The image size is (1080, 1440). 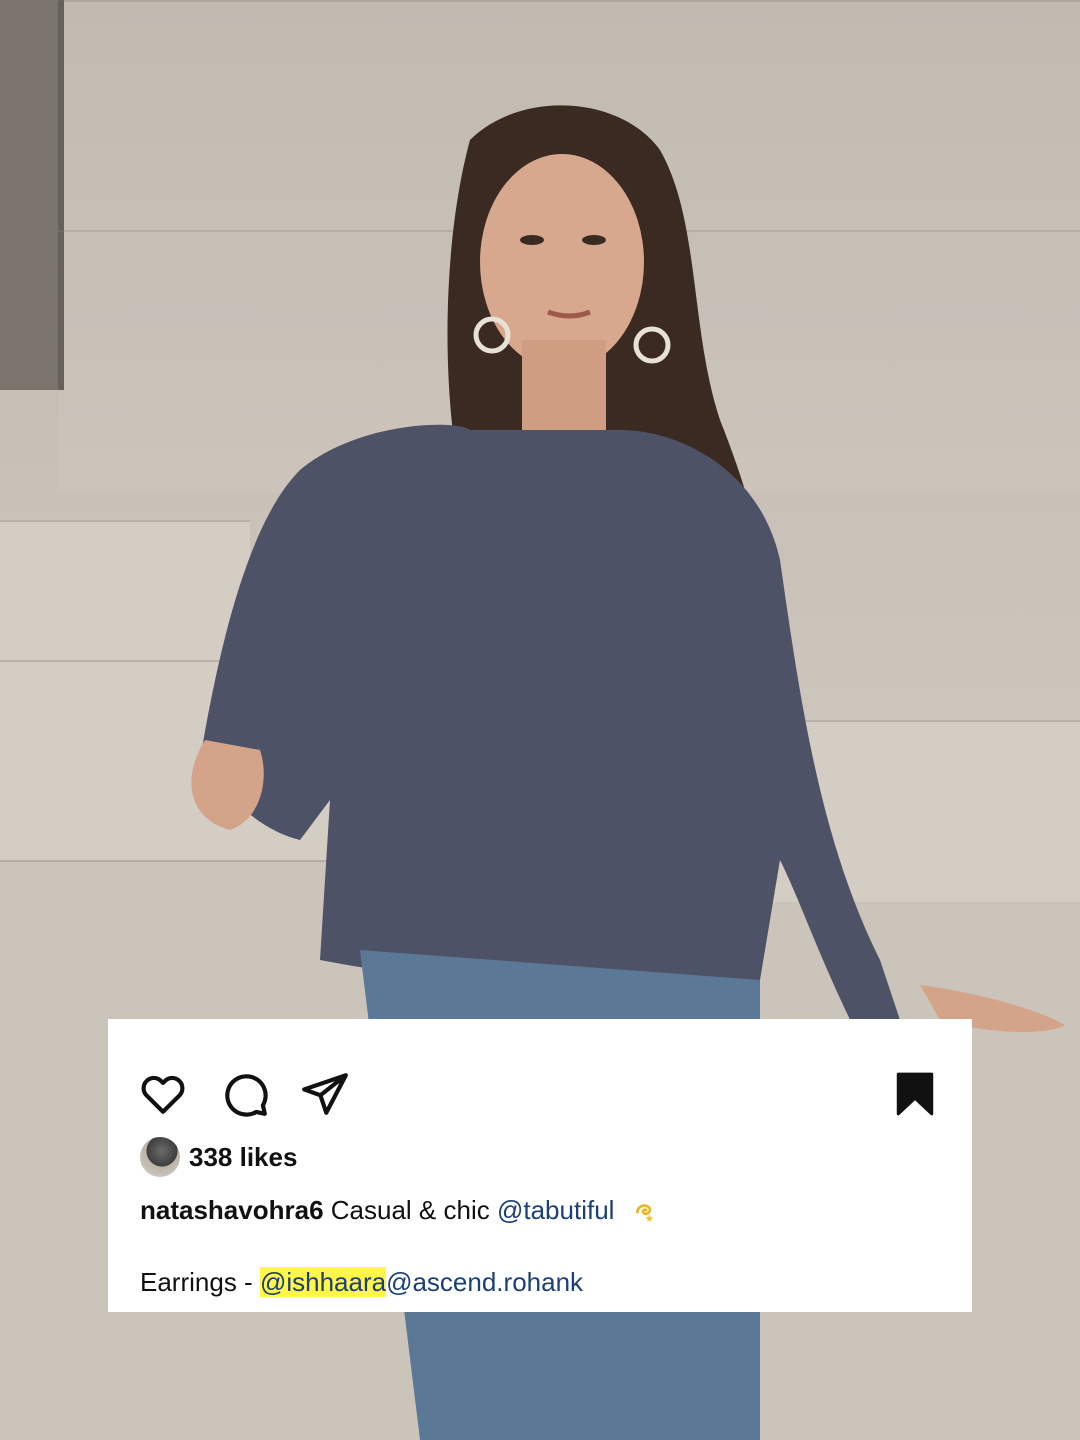 What do you see at coordinates (555, 1210) in the screenshot?
I see `caption-mention: @tabutiful` at bounding box center [555, 1210].